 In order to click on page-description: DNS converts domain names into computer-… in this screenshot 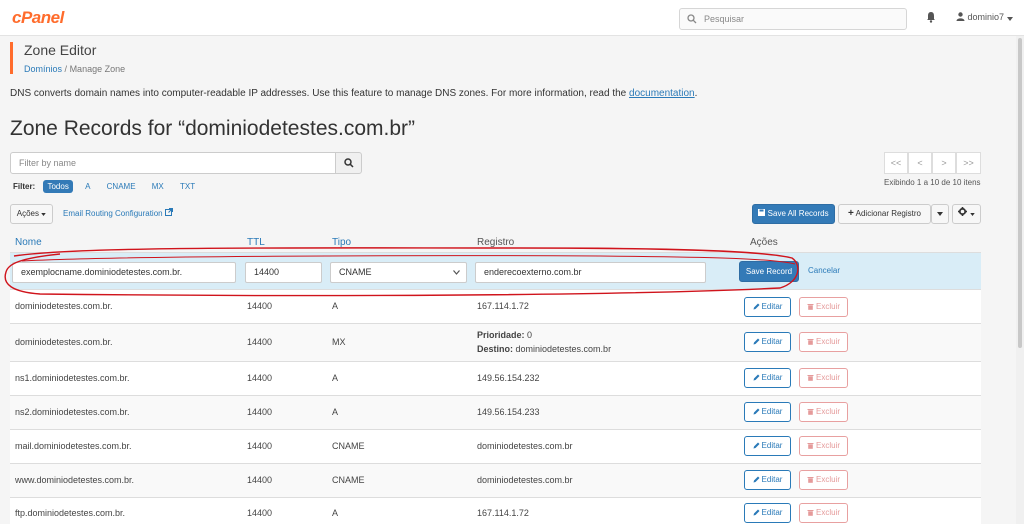, I will do `click(354, 93)`.